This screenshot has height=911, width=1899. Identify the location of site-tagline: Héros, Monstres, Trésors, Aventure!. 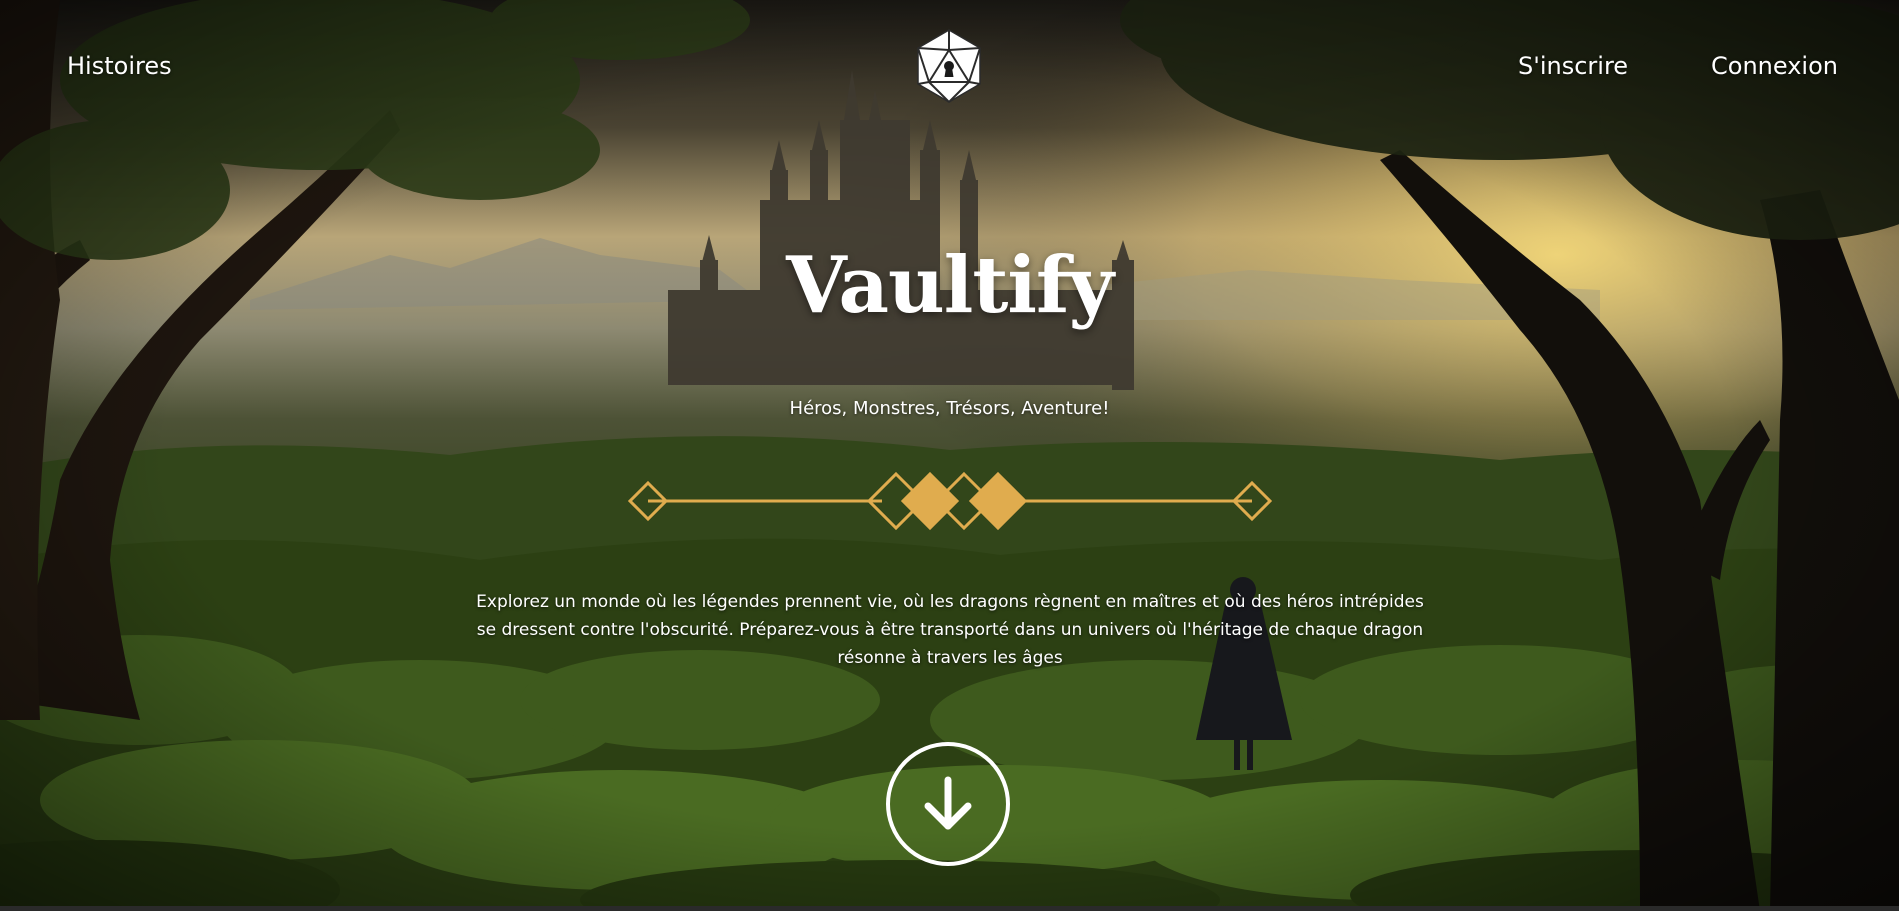
(949, 408).